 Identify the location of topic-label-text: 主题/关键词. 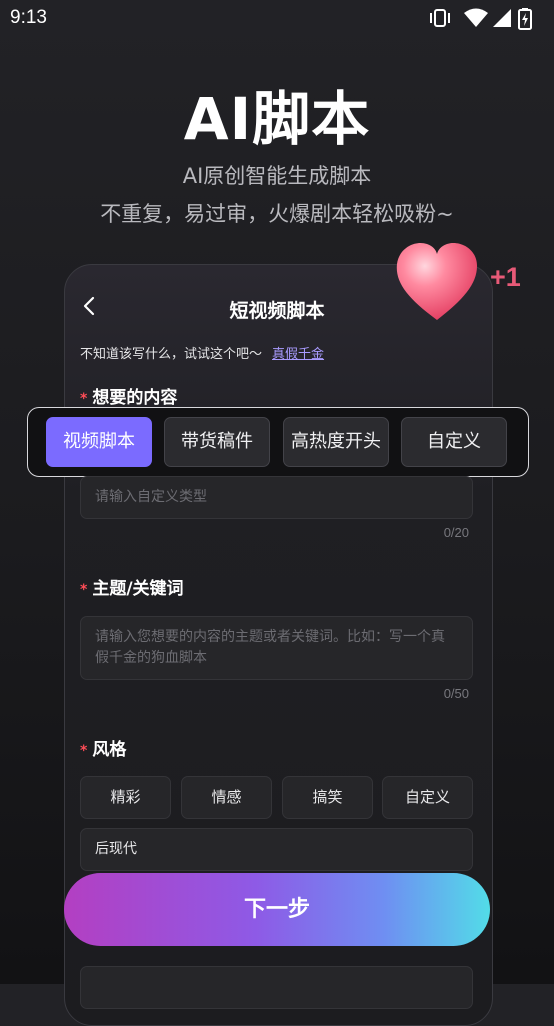
(138, 589).